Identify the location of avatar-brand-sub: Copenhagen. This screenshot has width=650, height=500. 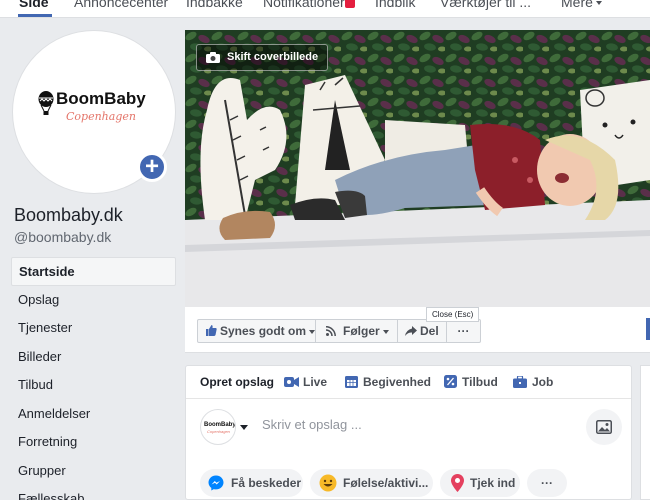
(218, 431).